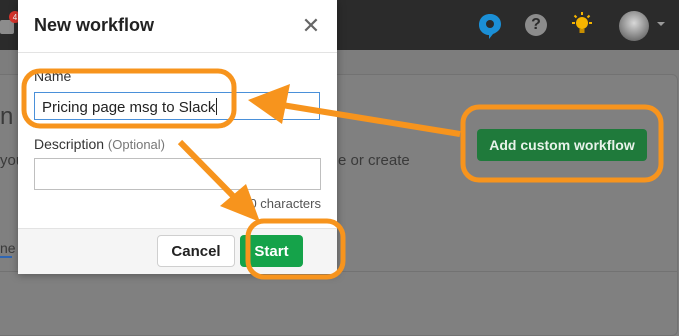 The height and width of the screenshot is (336, 679). Describe the element at coordinates (136, 144) in the screenshot. I see `optional-hint: (Optional)` at that location.